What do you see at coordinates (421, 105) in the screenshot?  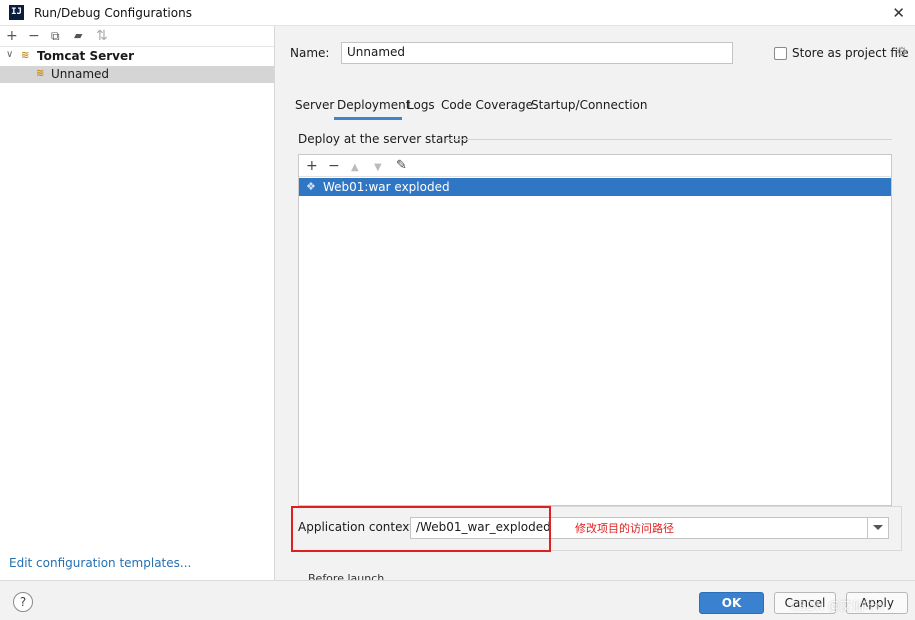 I see `tab-logs: Logs` at bounding box center [421, 105].